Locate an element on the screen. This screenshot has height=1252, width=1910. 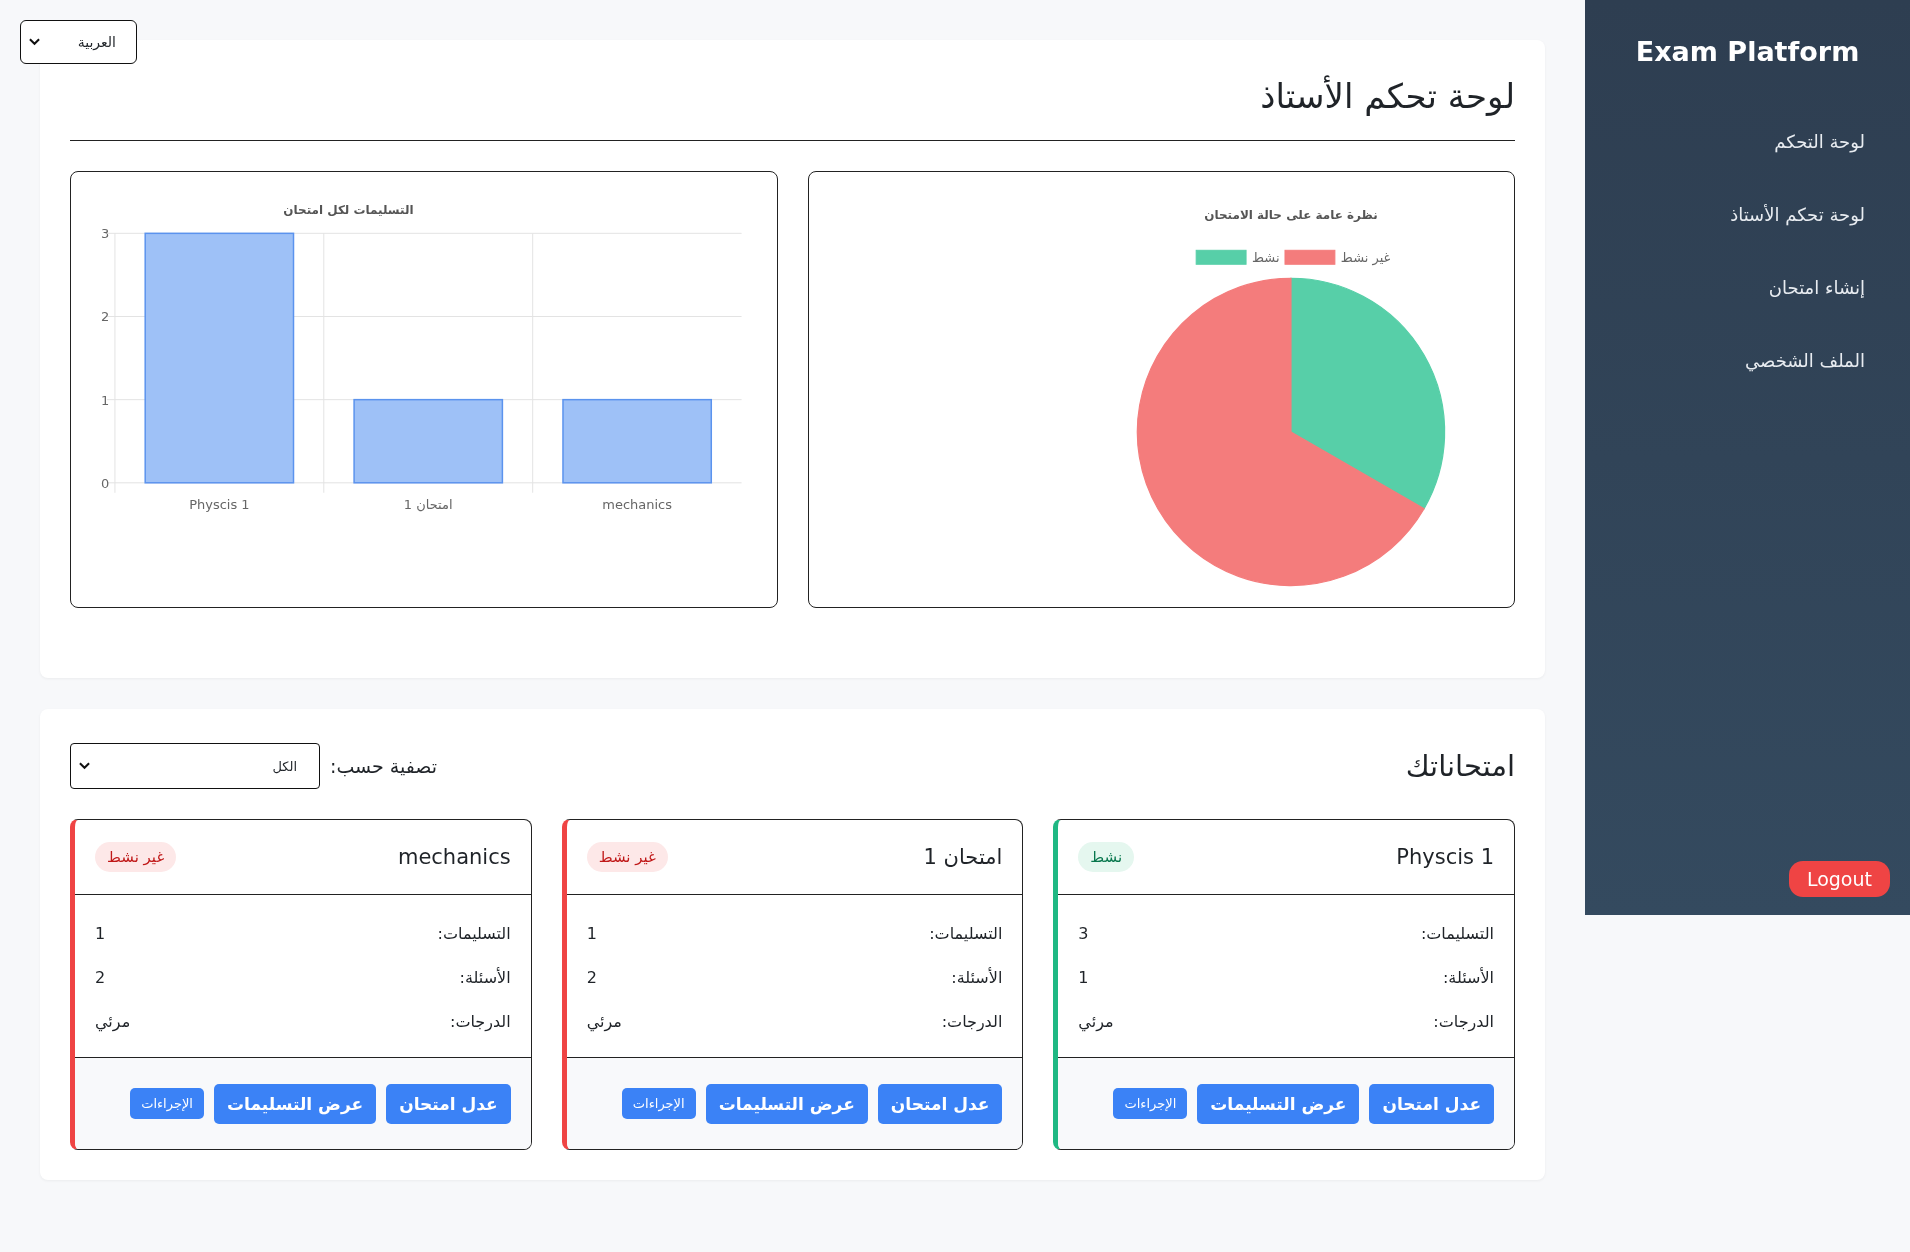
status-badge: نشط is located at coordinates (1106, 857).